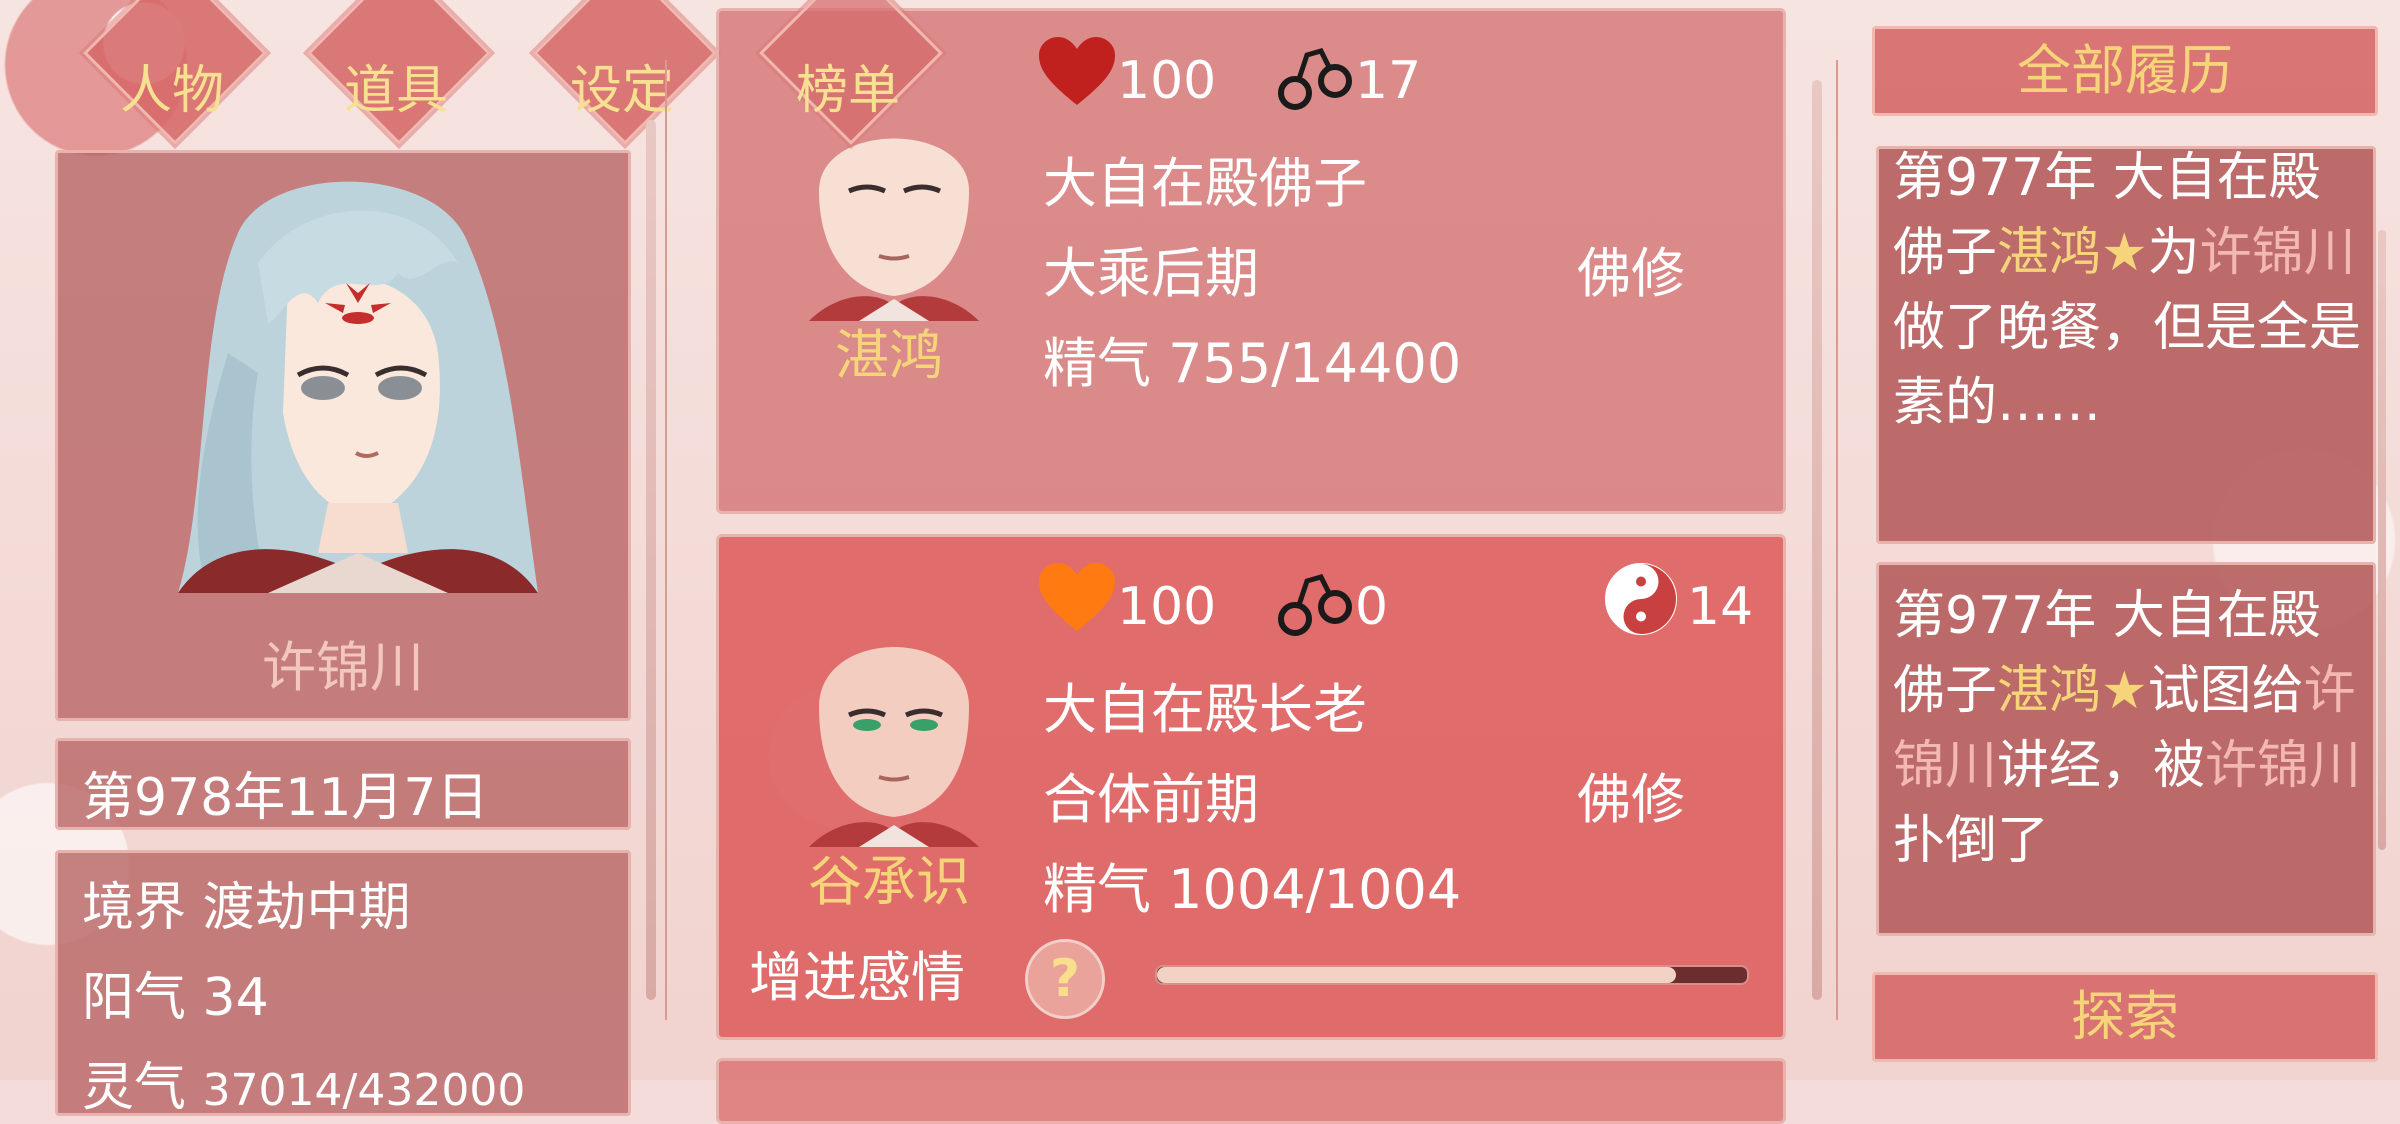  I want to click on player-stats-panel: 境界 渡劫中期 阳气 34 灵气 37014/432000, so click(343, 984).